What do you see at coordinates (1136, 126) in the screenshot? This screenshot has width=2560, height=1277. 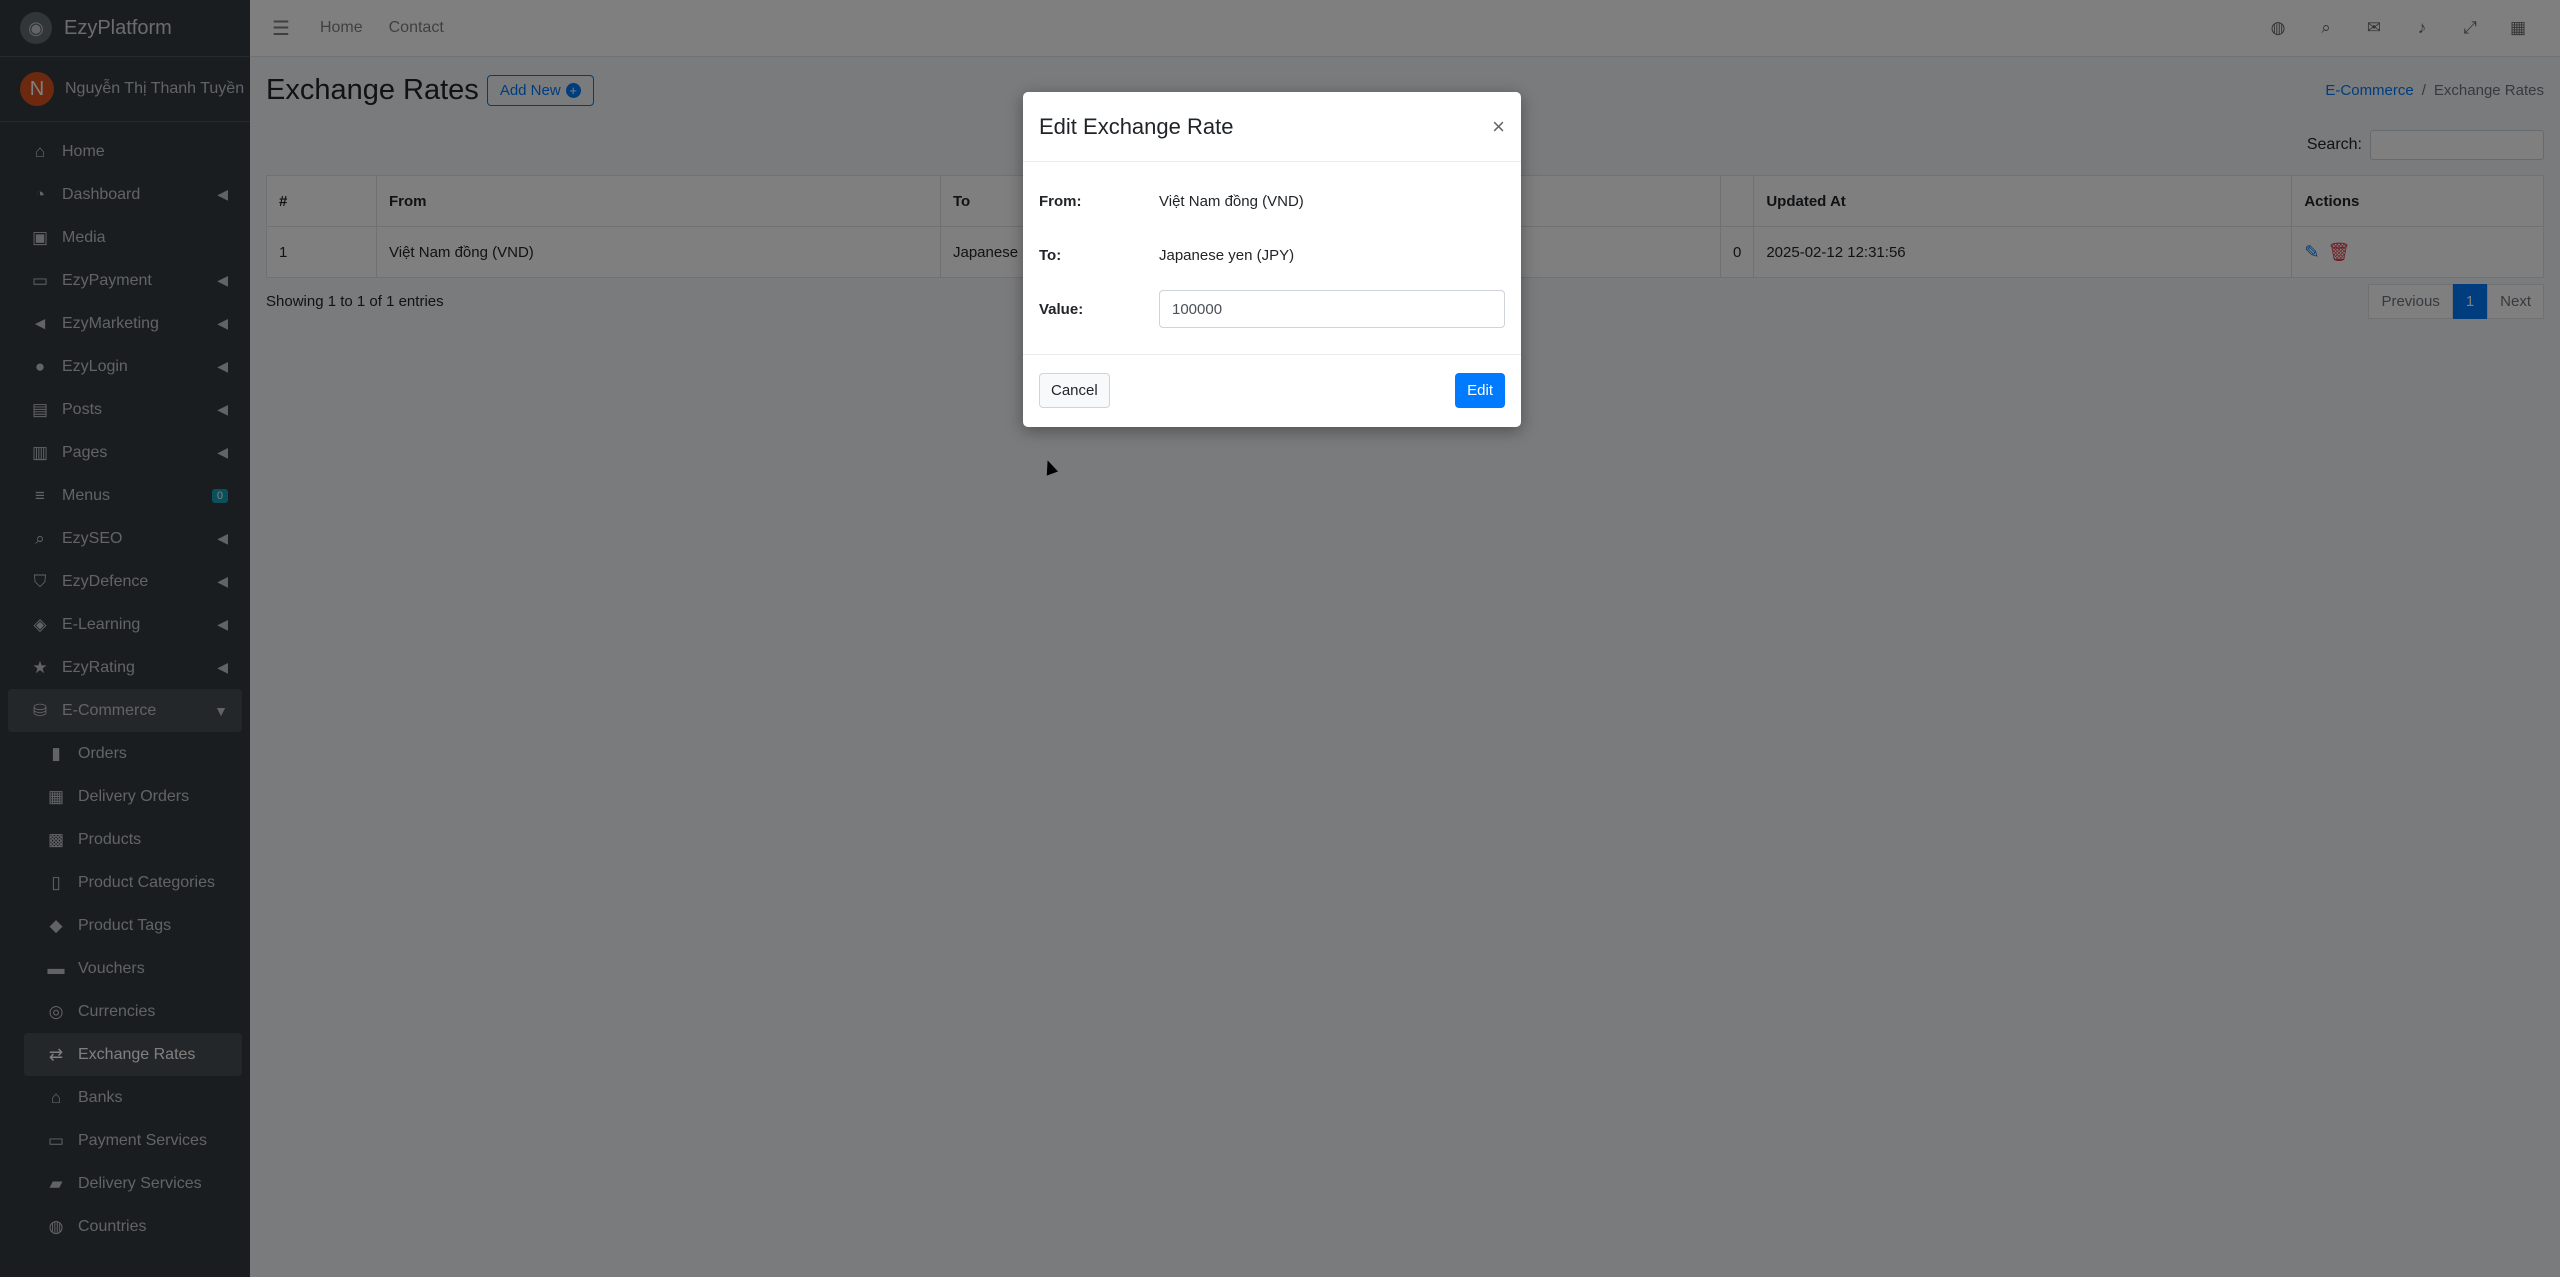 I see `modal-title: Edit Exchange Rate` at bounding box center [1136, 126].